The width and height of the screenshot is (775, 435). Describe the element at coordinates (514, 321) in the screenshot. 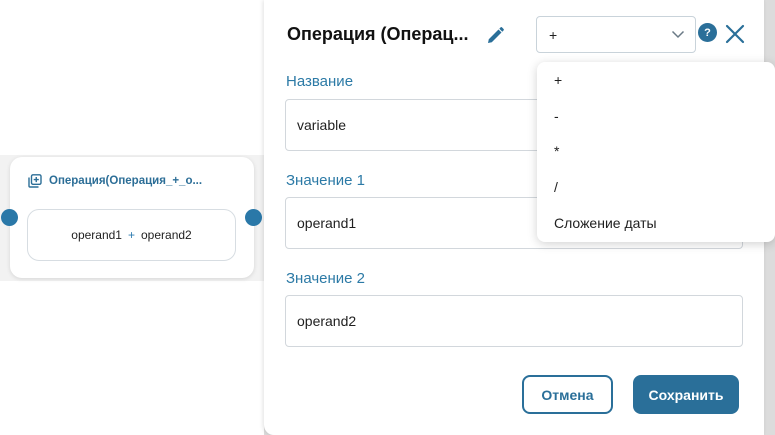

I see `value2-input: operand2` at that location.